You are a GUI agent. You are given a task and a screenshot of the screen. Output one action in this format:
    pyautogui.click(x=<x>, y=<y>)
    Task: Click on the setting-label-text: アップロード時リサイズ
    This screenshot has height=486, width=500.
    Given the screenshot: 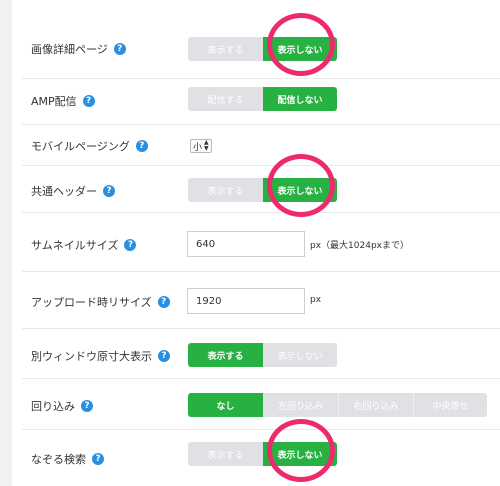 What is the action you would take?
    pyautogui.click(x=91, y=302)
    